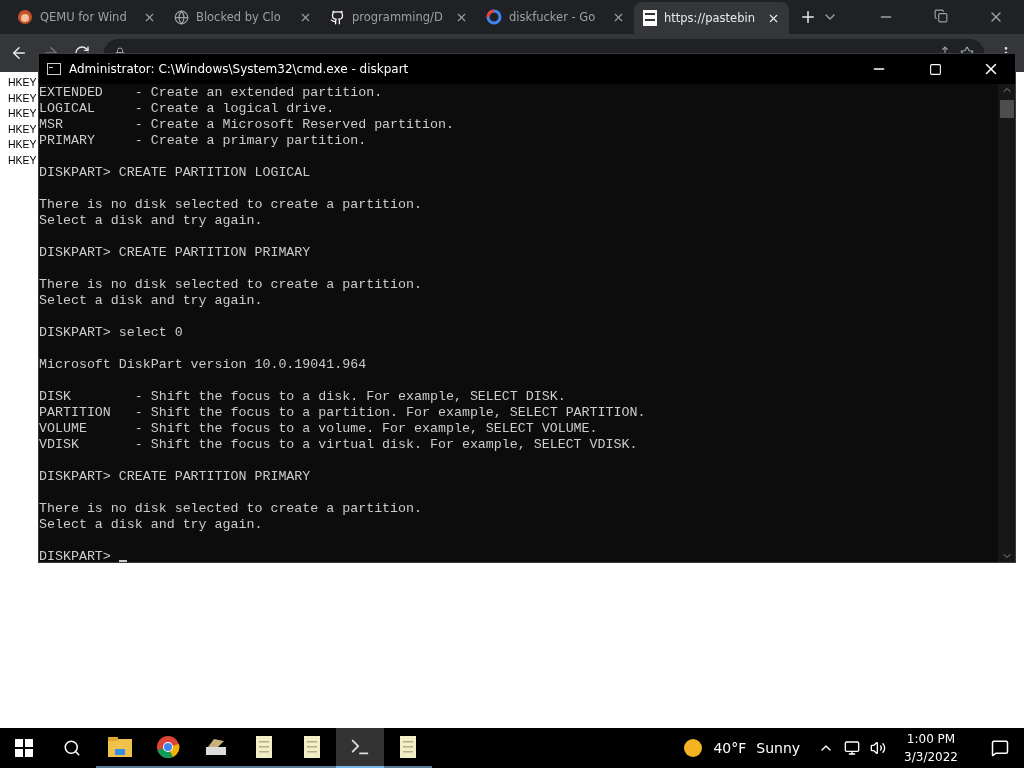 The width and height of the screenshot is (1024, 768). Describe the element at coordinates (203, 365) in the screenshot. I see `console-line: Microsoft DiskPart version 10.0.19041.964` at that location.